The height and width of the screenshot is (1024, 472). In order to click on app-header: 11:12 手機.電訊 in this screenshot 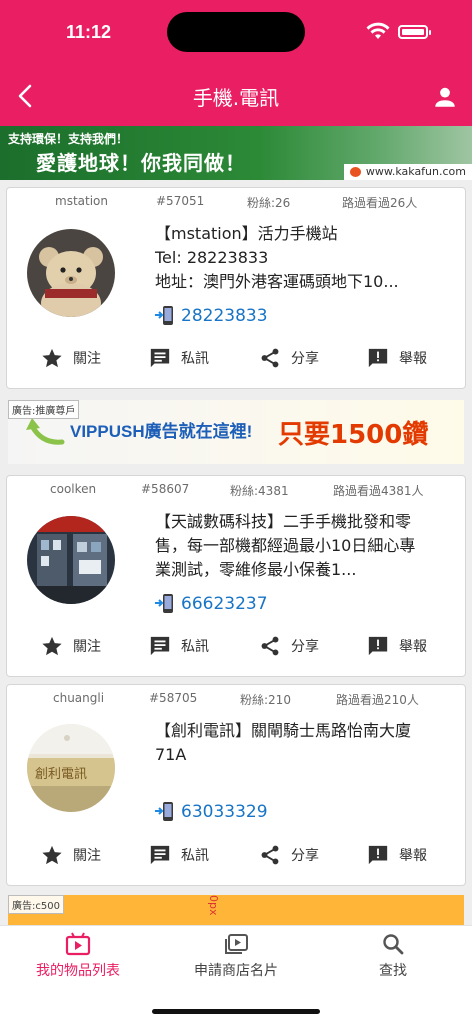, I will do `click(236, 63)`.